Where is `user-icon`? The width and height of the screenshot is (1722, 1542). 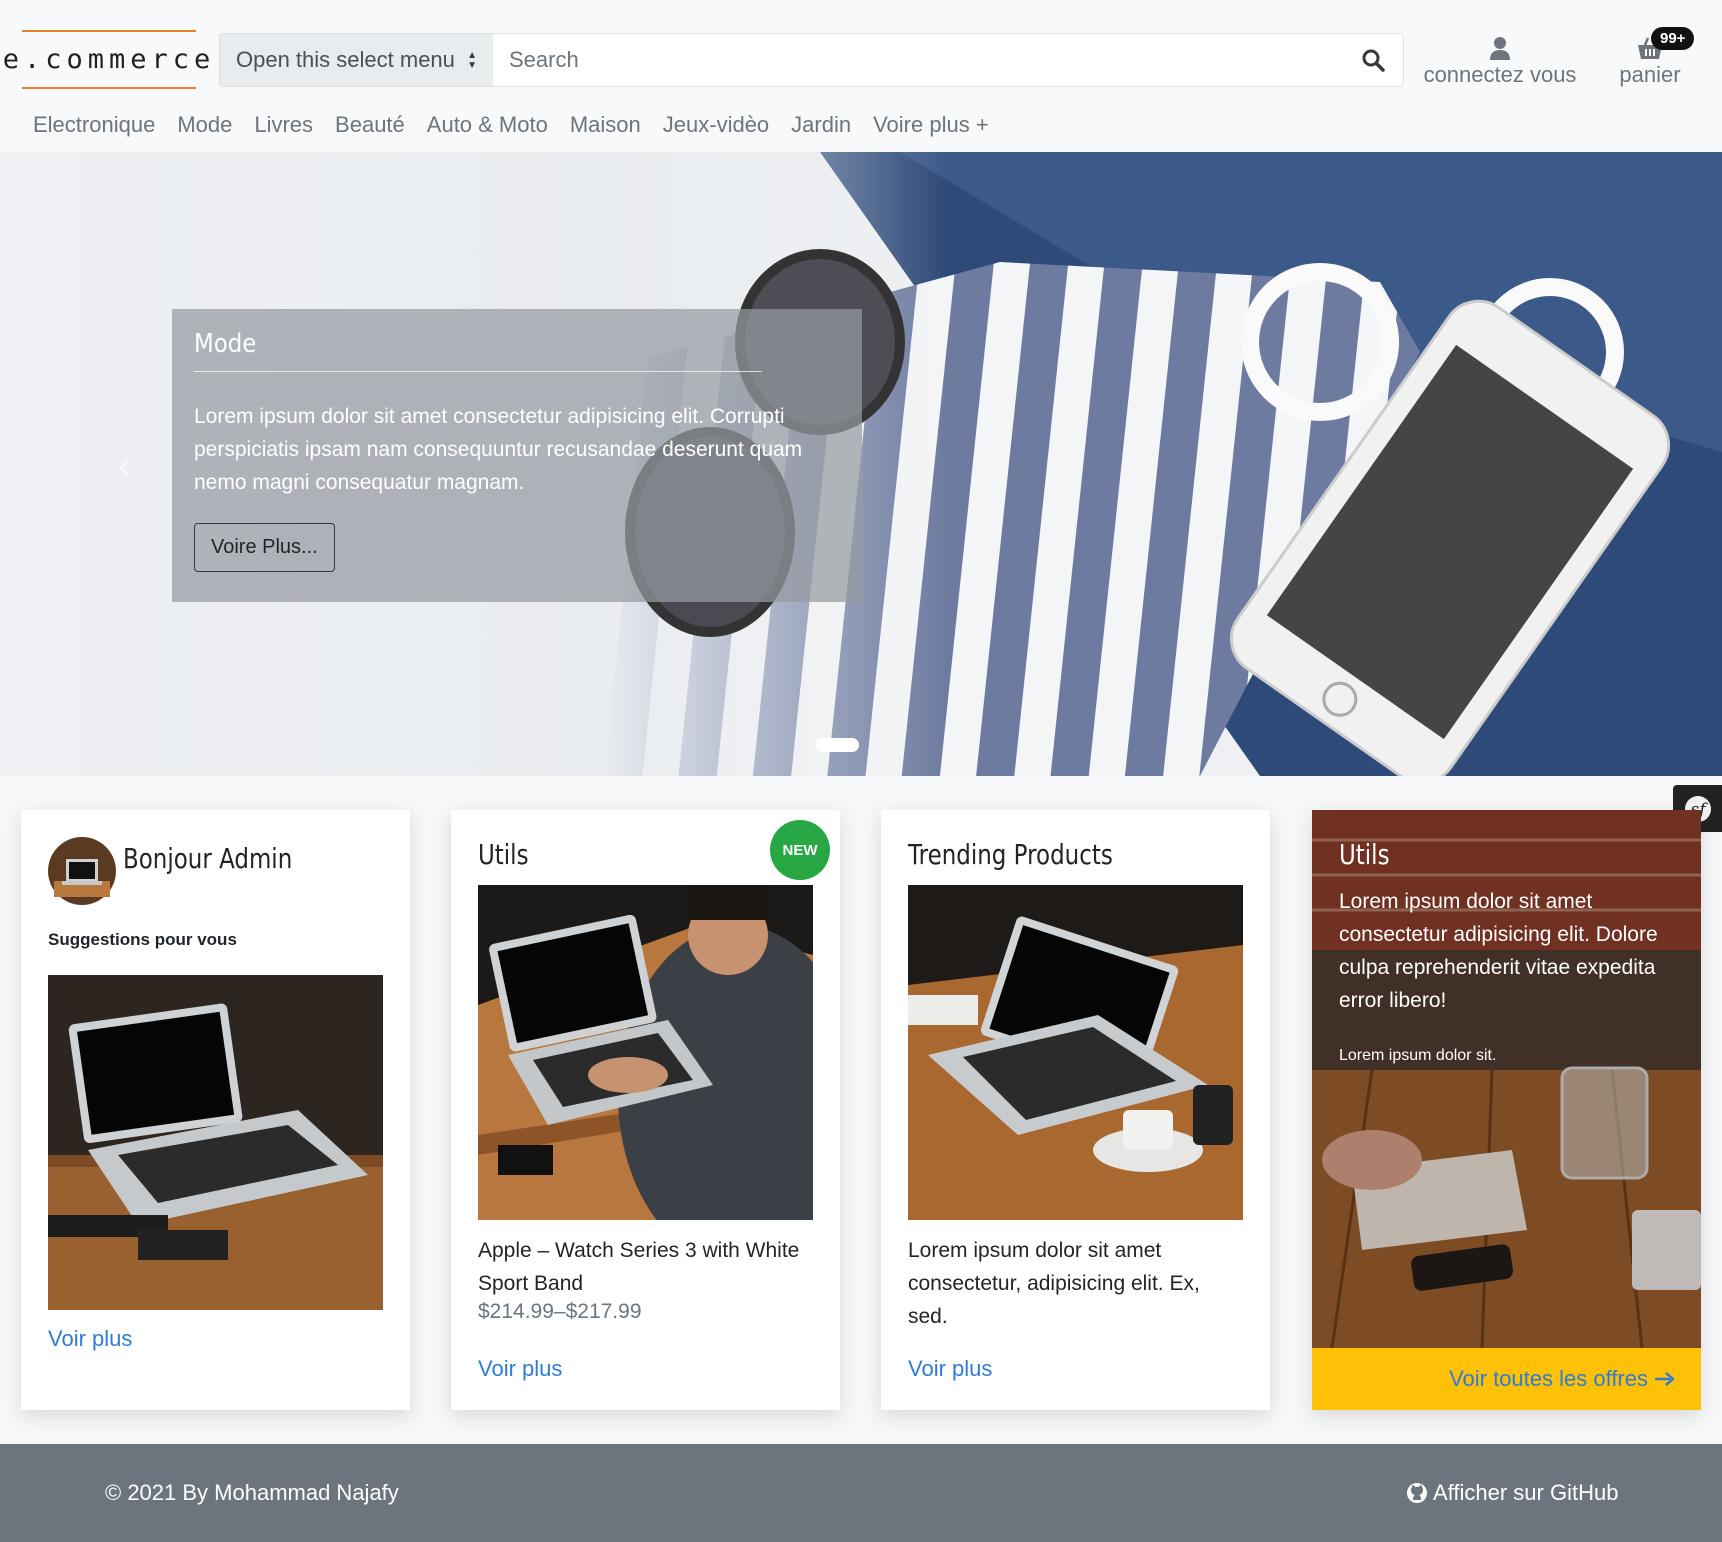 user-icon is located at coordinates (1500, 48).